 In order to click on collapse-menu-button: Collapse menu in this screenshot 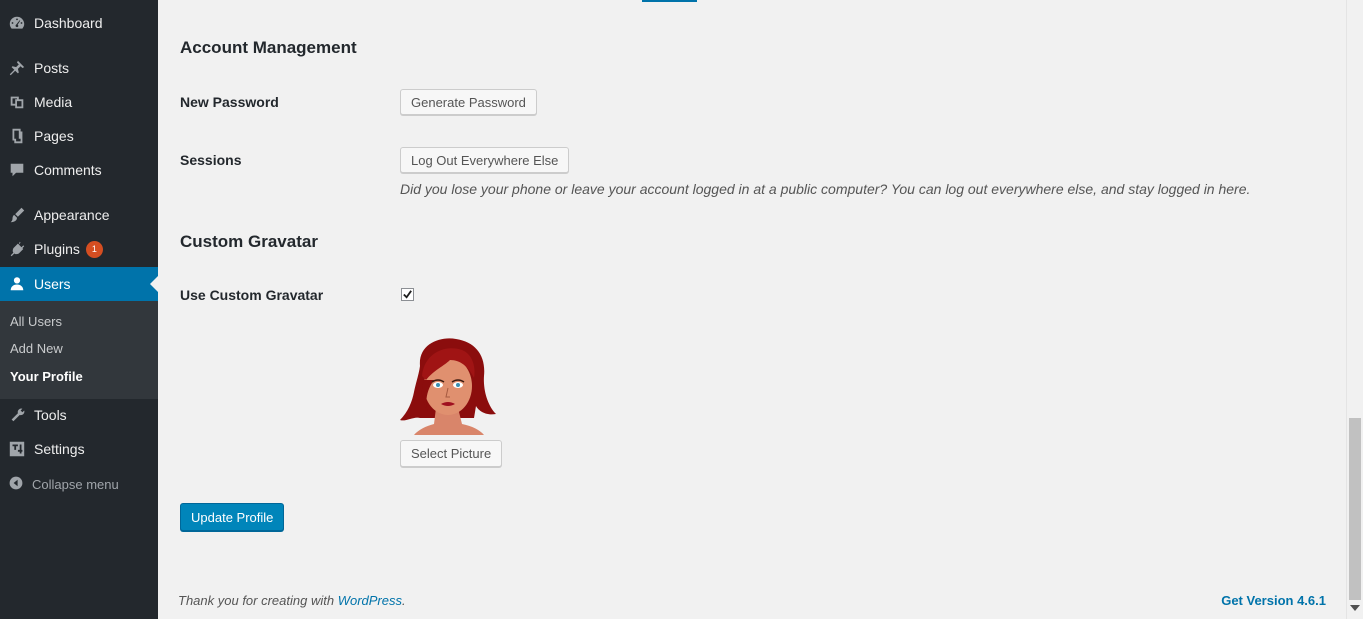, I will do `click(79, 484)`.